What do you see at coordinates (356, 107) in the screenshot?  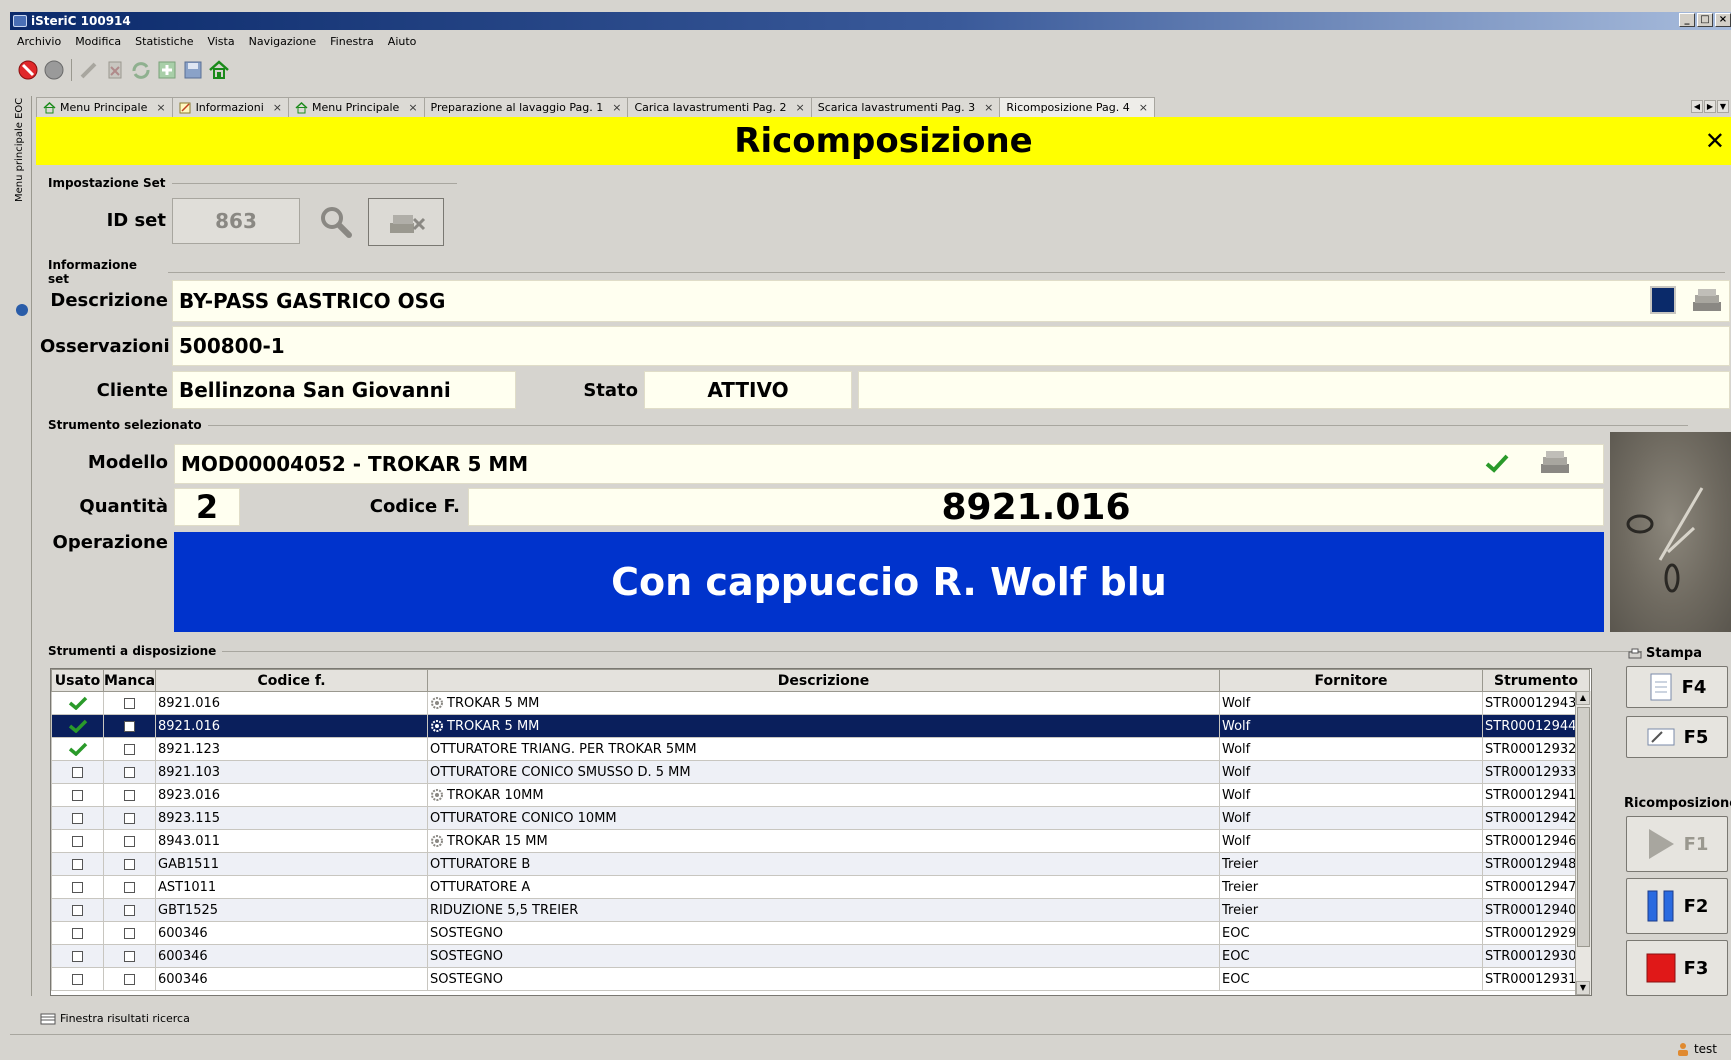 I see `tab-menu-principale-2: Menu Principale ×` at bounding box center [356, 107].